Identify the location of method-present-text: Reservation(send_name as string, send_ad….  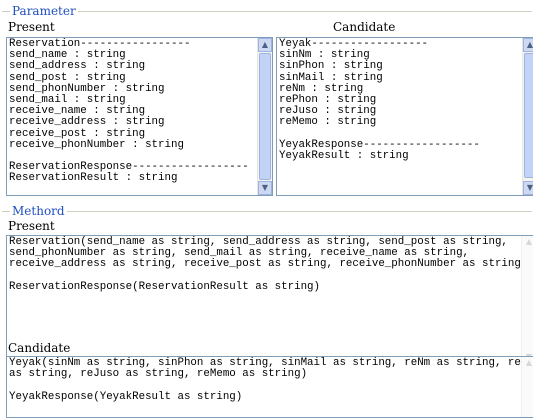
(268, 264).